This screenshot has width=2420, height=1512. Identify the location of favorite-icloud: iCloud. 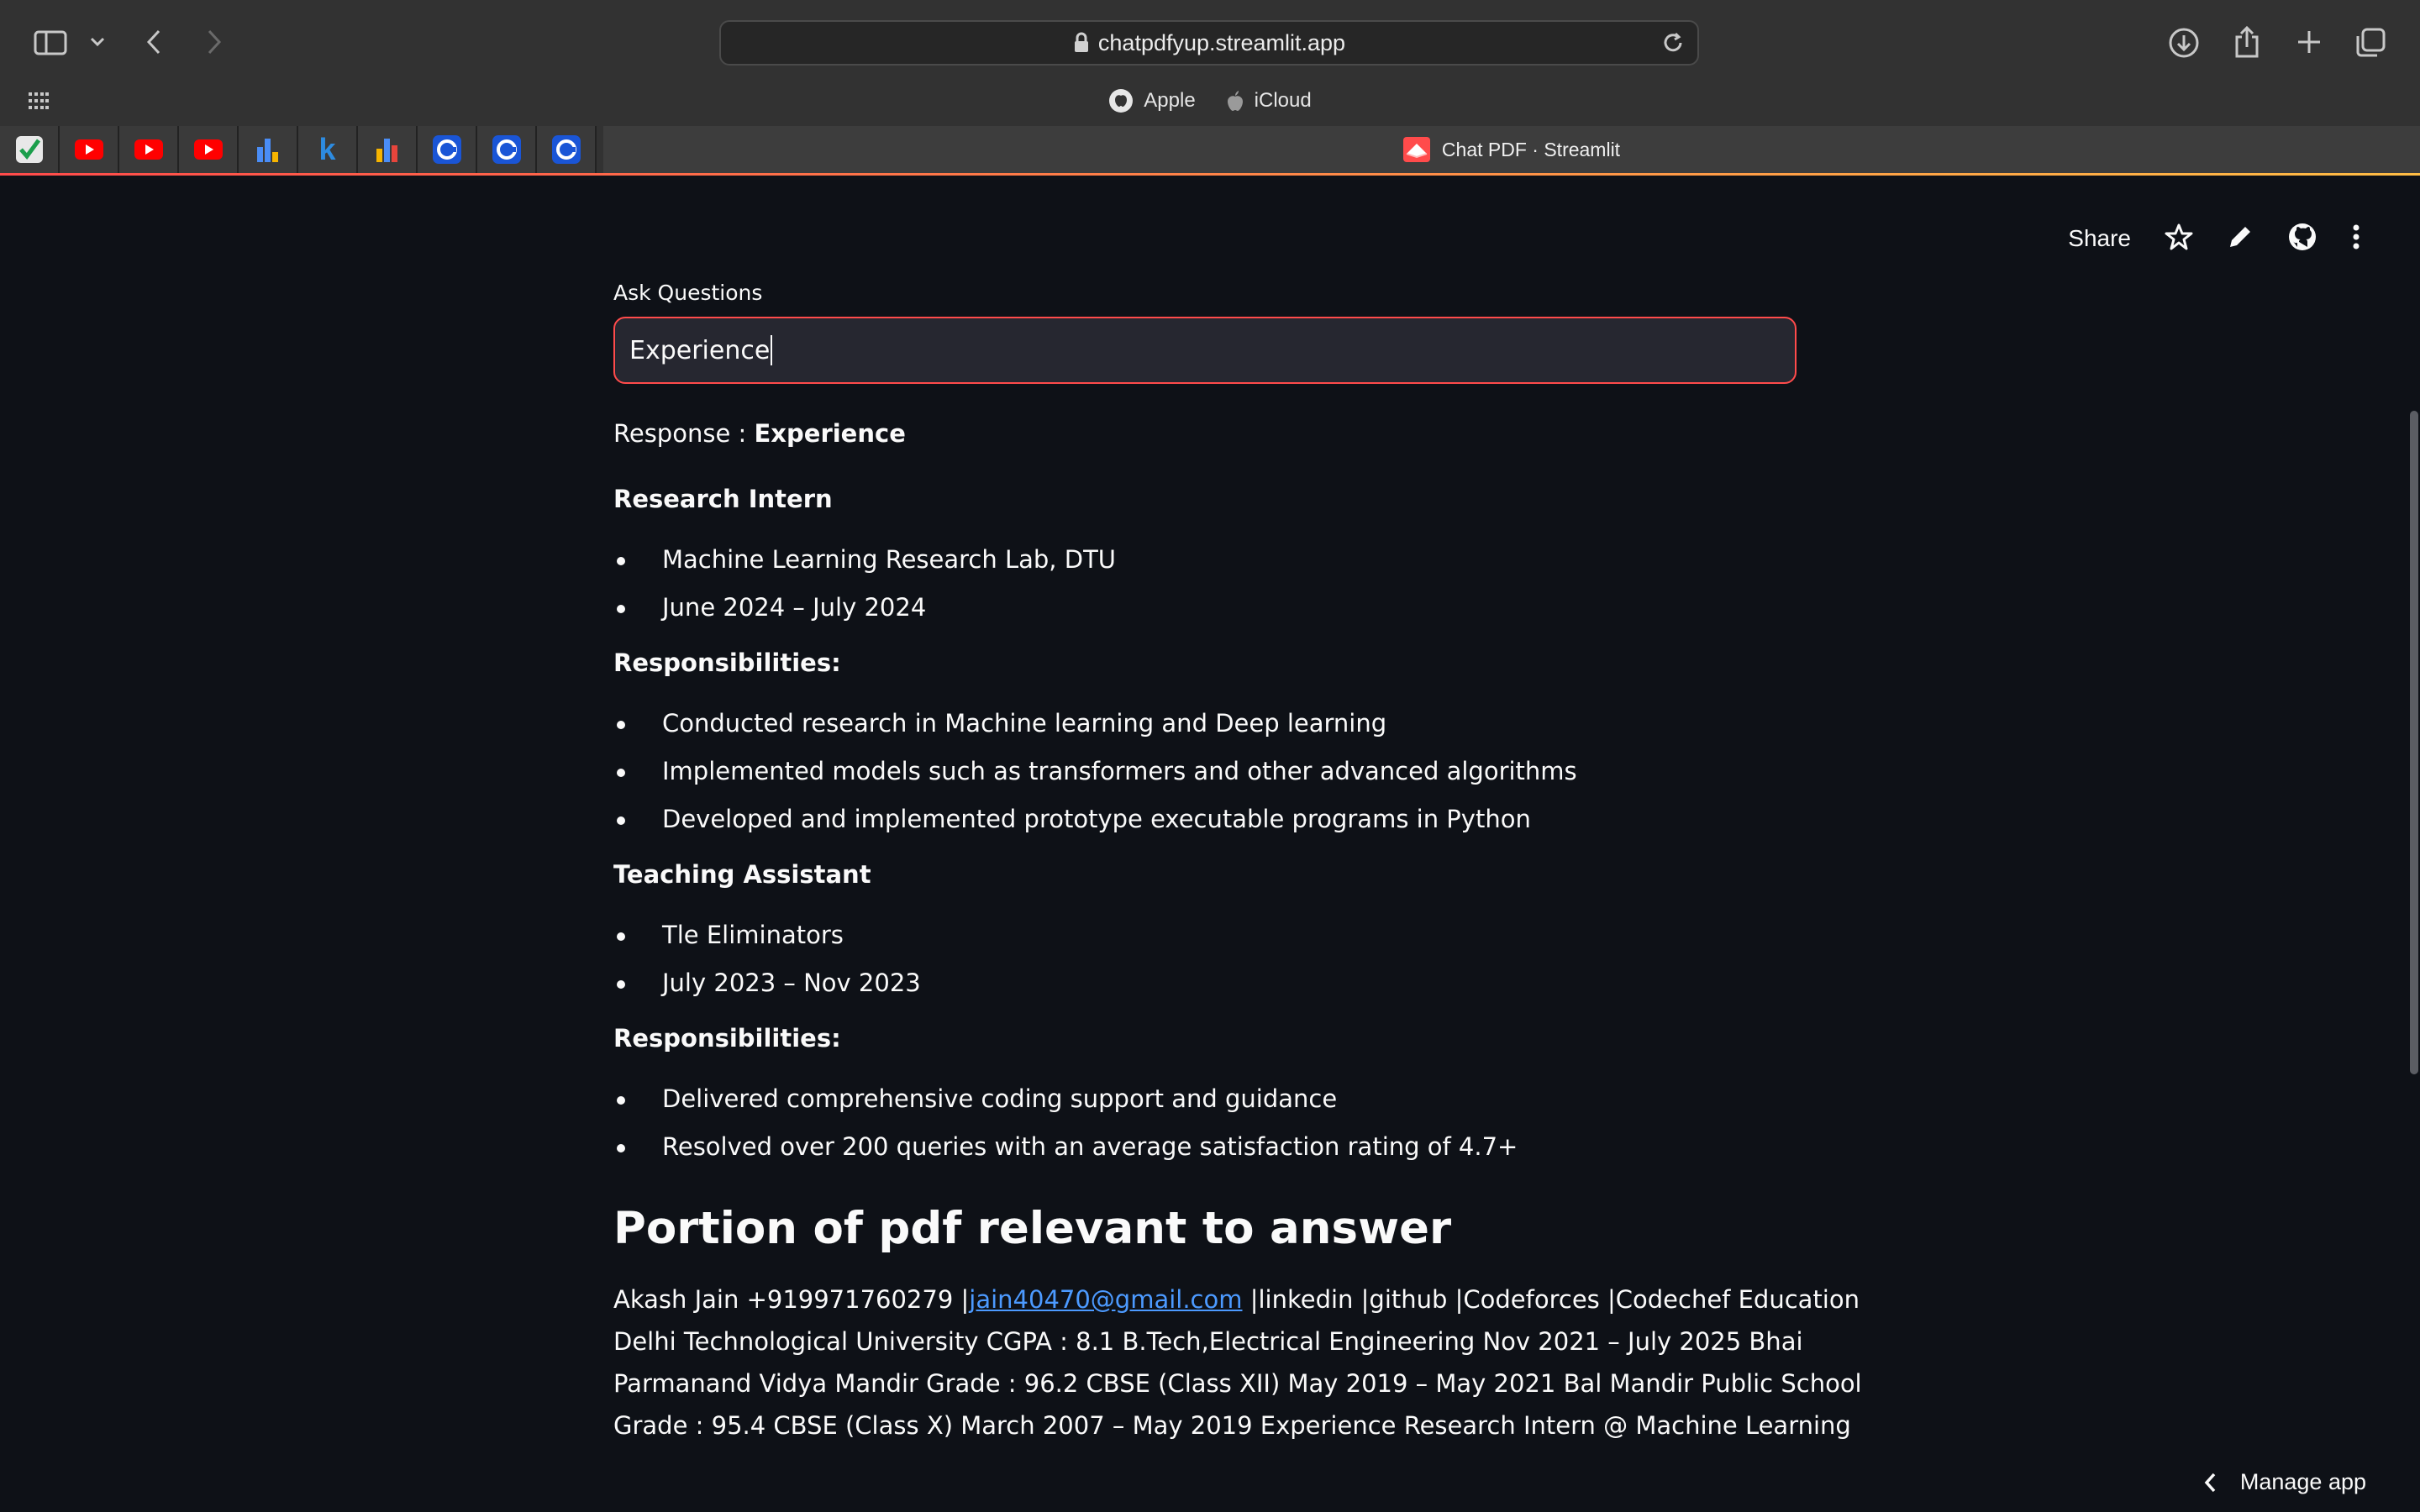
(1269, 101).